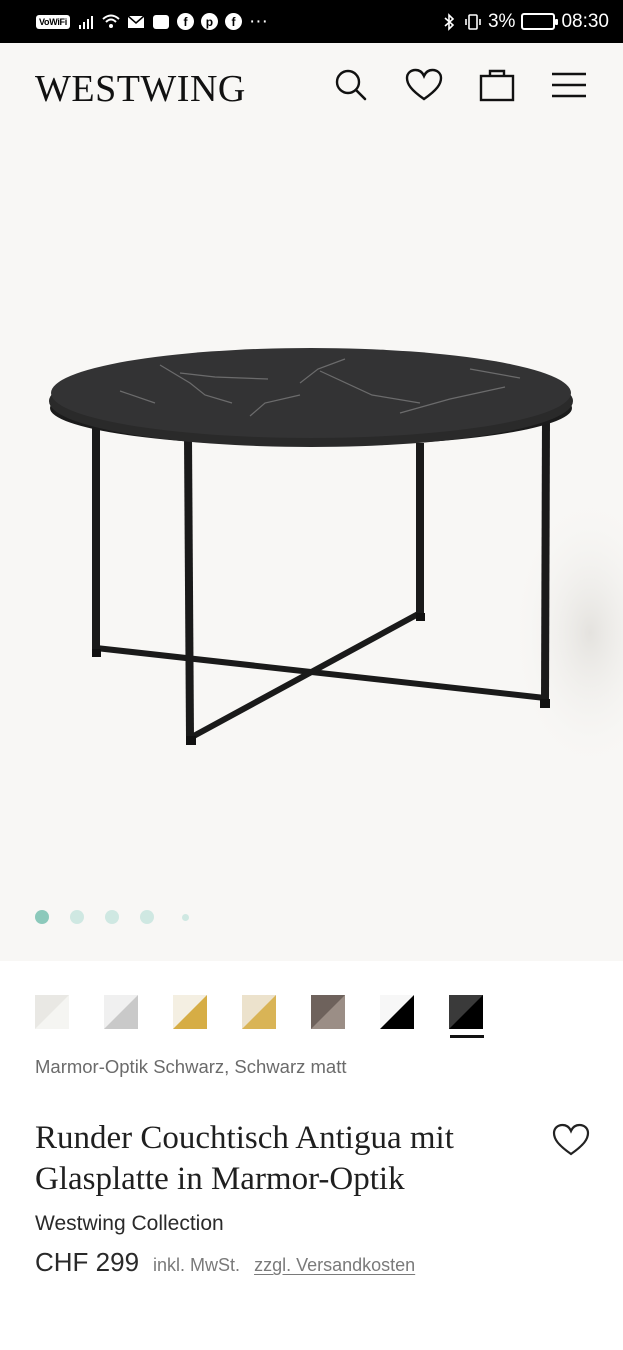 Image resolution: width=623 pixels, height=1350 pixels. I want to click on wifi-icon, so click(111, 21).